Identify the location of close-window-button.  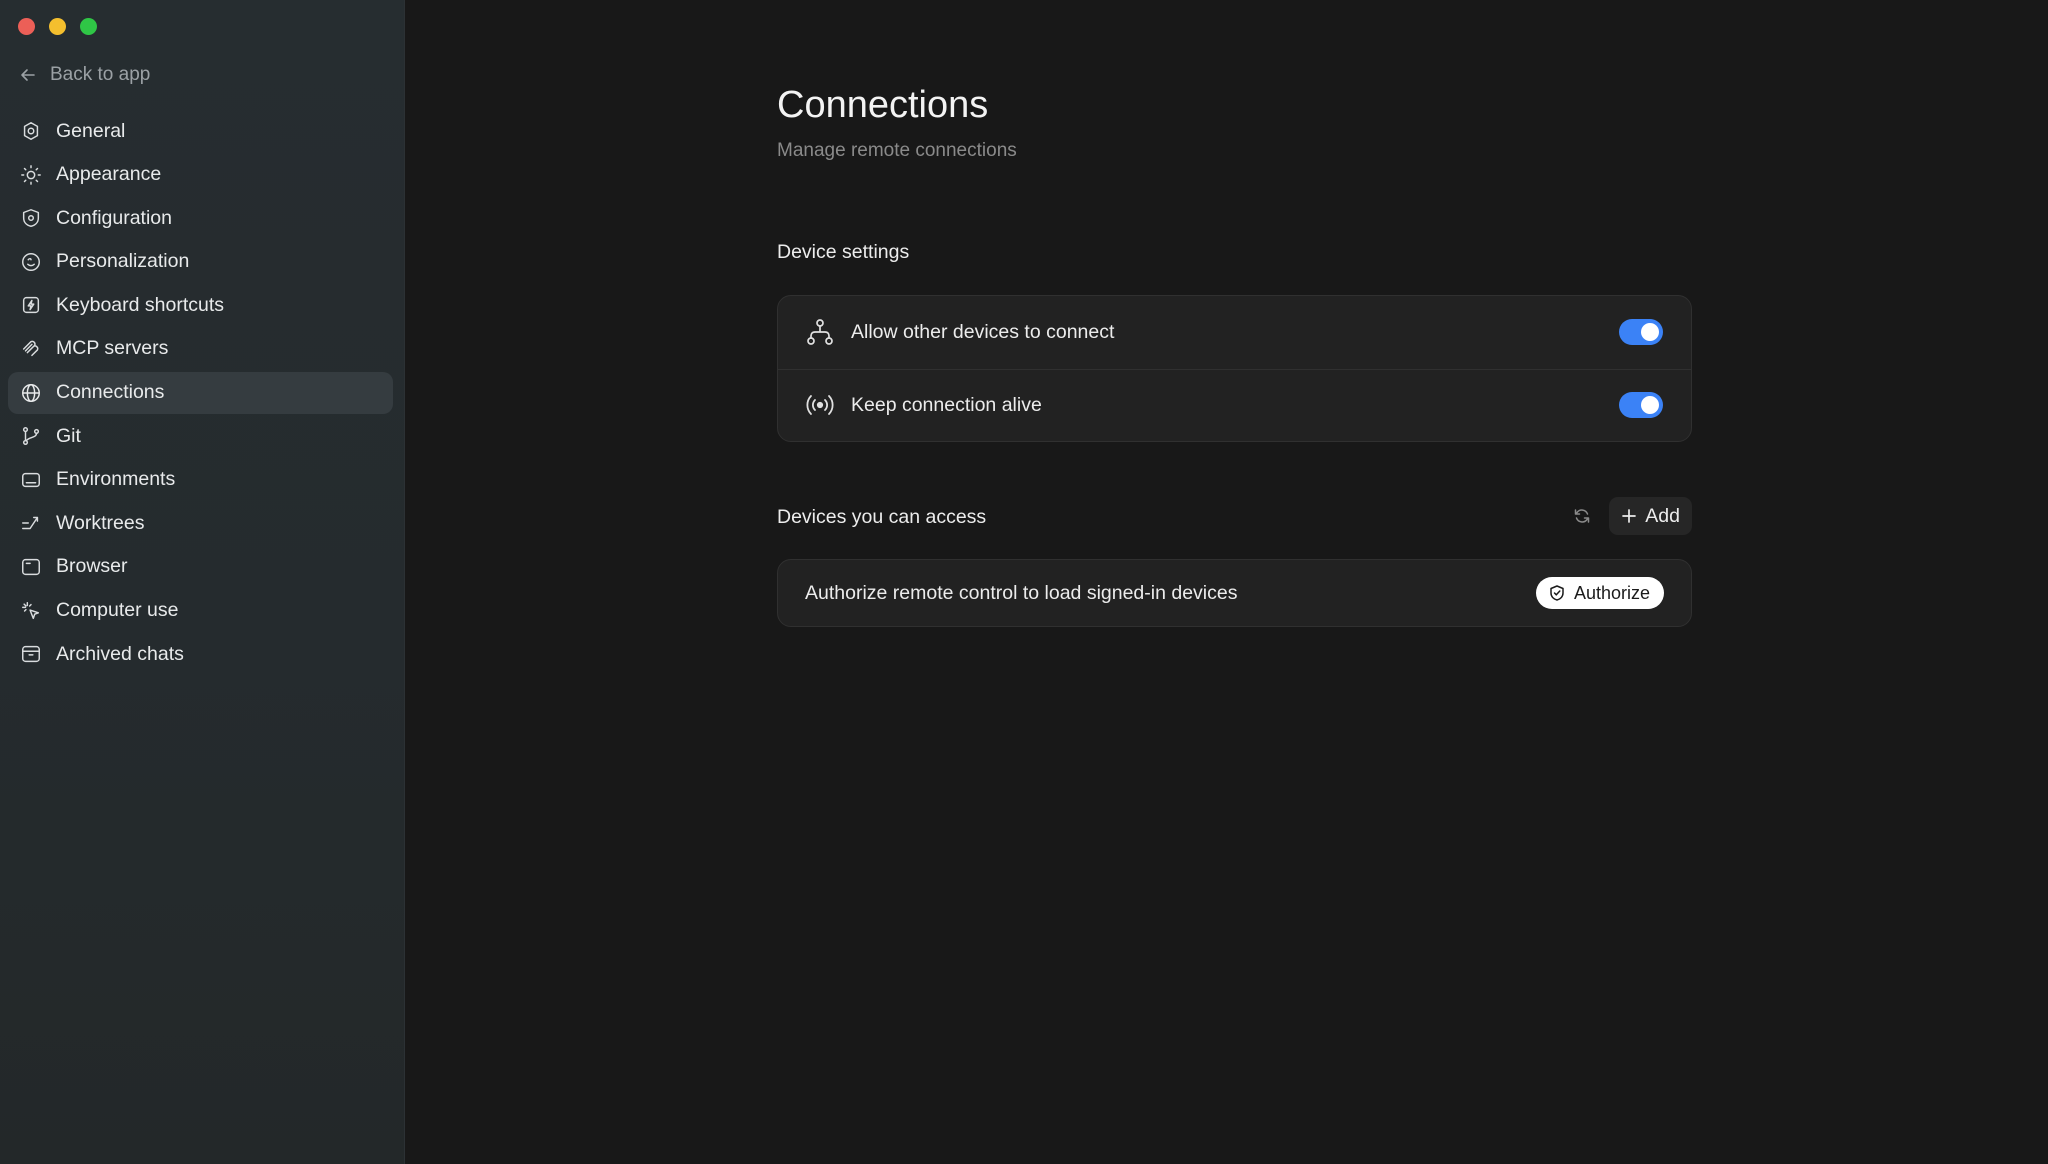
(26, 26).